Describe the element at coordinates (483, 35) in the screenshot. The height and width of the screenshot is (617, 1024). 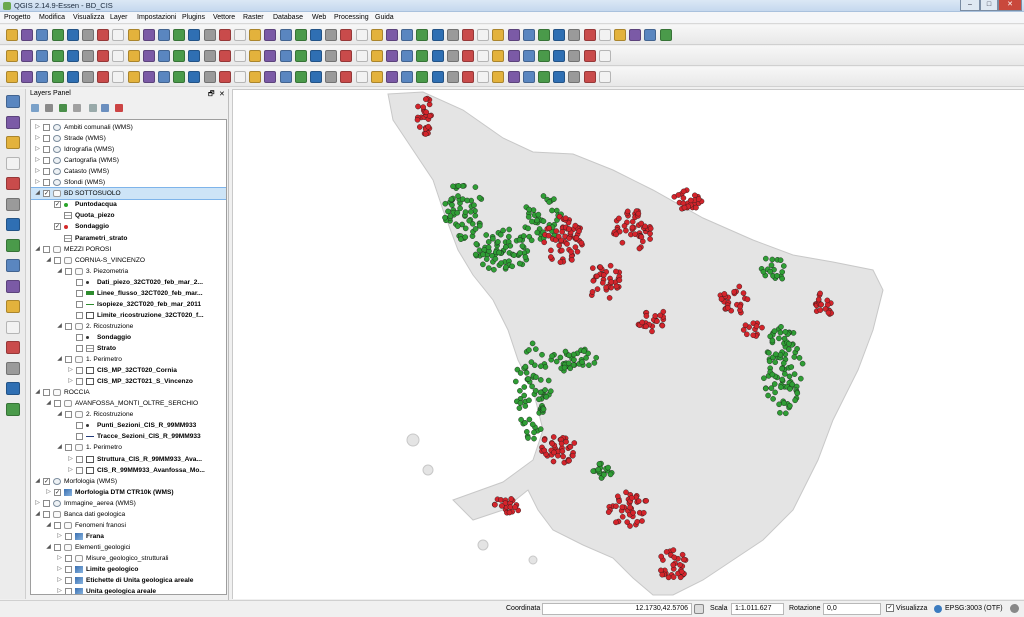
I see `tool-tb1-31-icon` at that location.